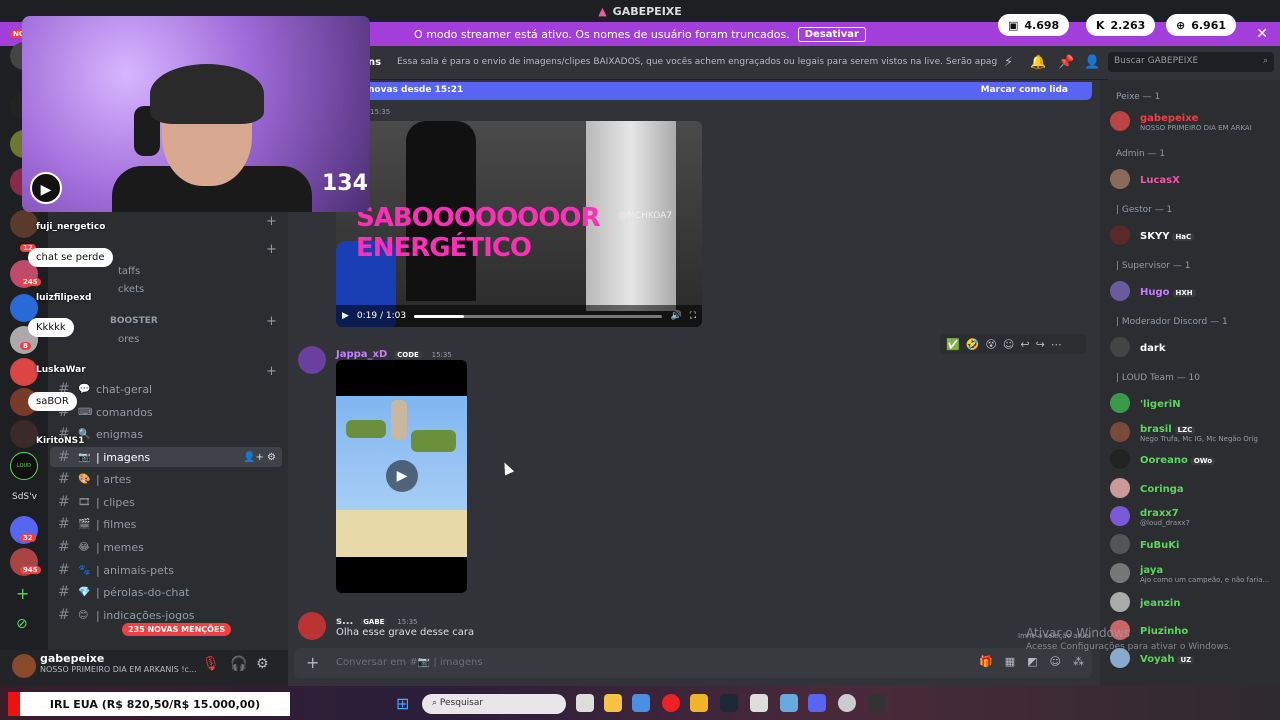 This screenshot has width=1280, height=720. What do you see at coordinates (166, 570) in the screenshot?
I see `channel-animais-pets: # 🐾 | animais-pets` at bounding box center [166, 570].